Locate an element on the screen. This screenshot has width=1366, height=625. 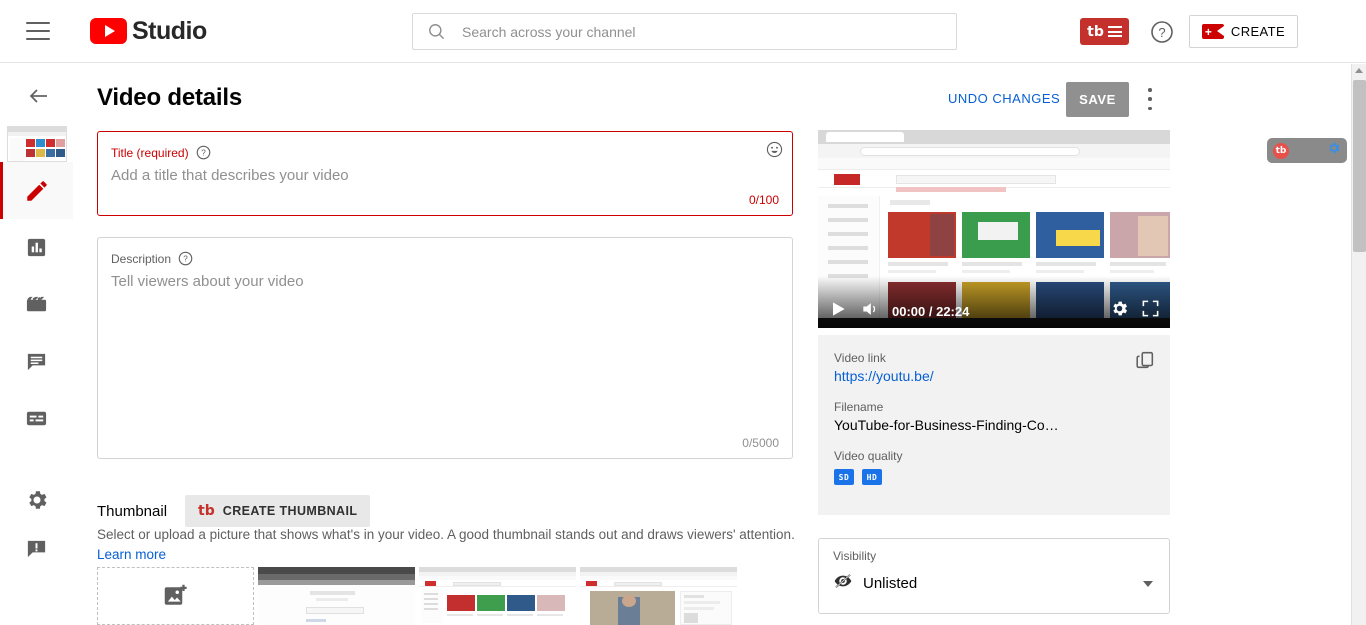
visibility-value: Unlisted is located at coordinates (890, 583).